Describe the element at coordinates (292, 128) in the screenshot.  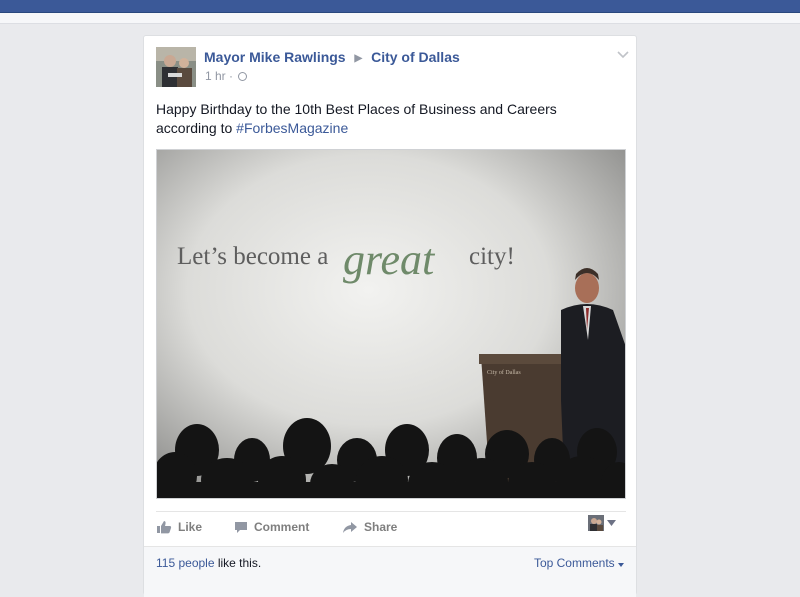
I see `hashtag-link: #ForbesMagazine` at that location.